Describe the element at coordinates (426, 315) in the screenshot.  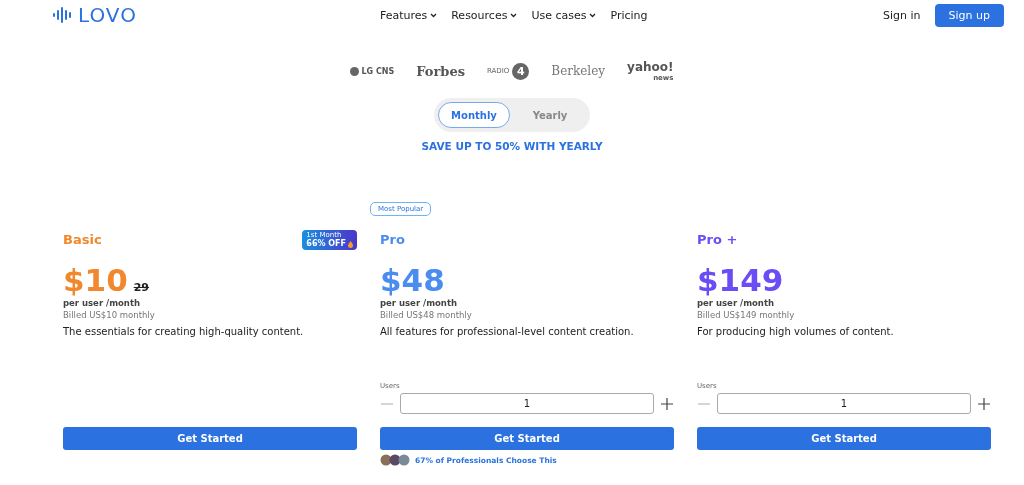
I see `billing-note: Billed US$48 monthly` at that location.